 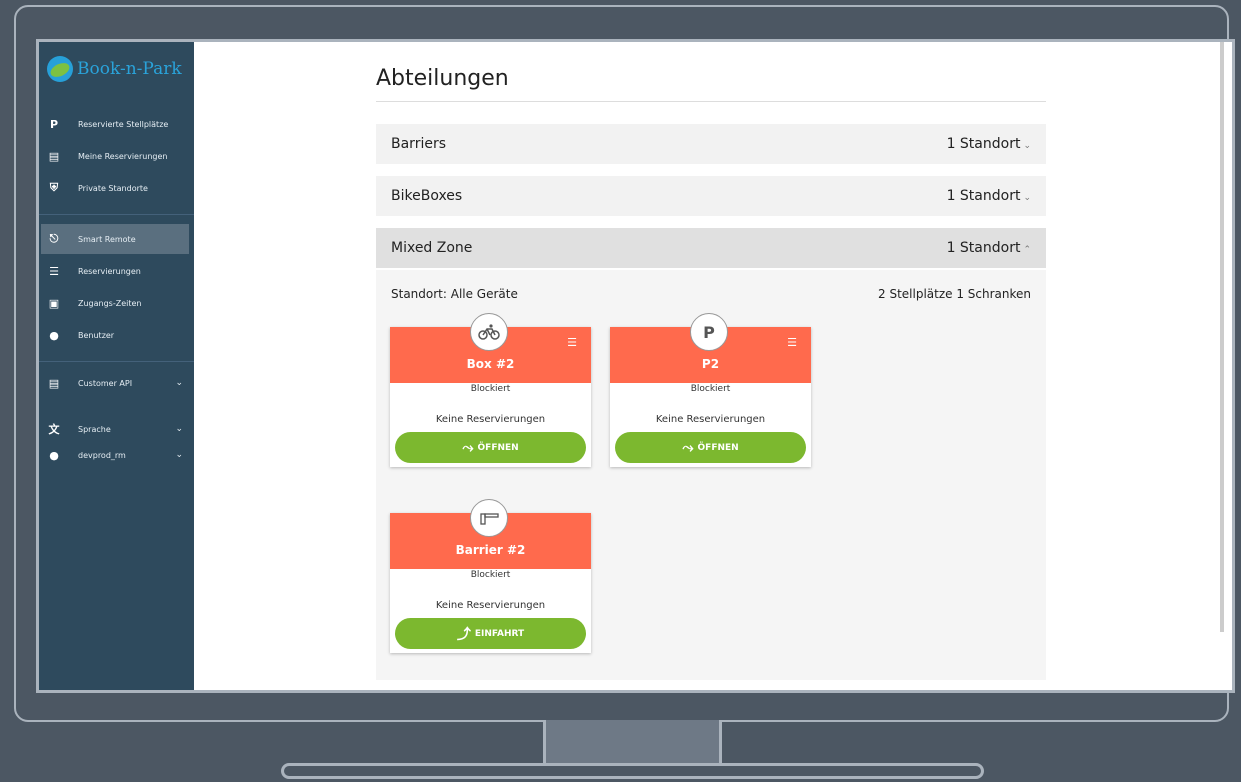 I want to click on sidebar-item-reservierte-stellplaetze: P Reservierte Stellplätze, so click(x=115, y=124).